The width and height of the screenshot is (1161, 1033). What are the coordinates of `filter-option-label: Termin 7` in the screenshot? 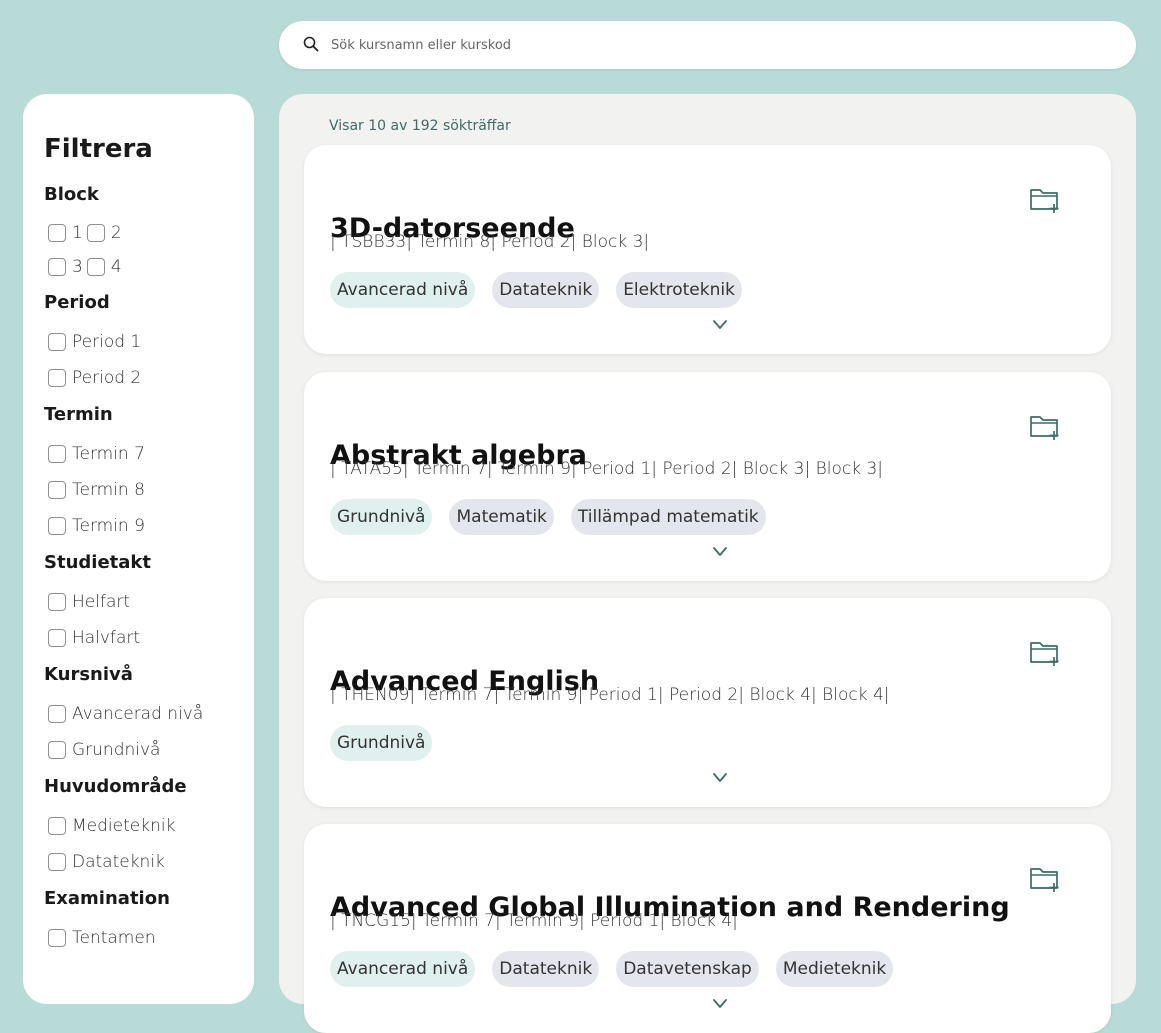 It's located at (108, 454).